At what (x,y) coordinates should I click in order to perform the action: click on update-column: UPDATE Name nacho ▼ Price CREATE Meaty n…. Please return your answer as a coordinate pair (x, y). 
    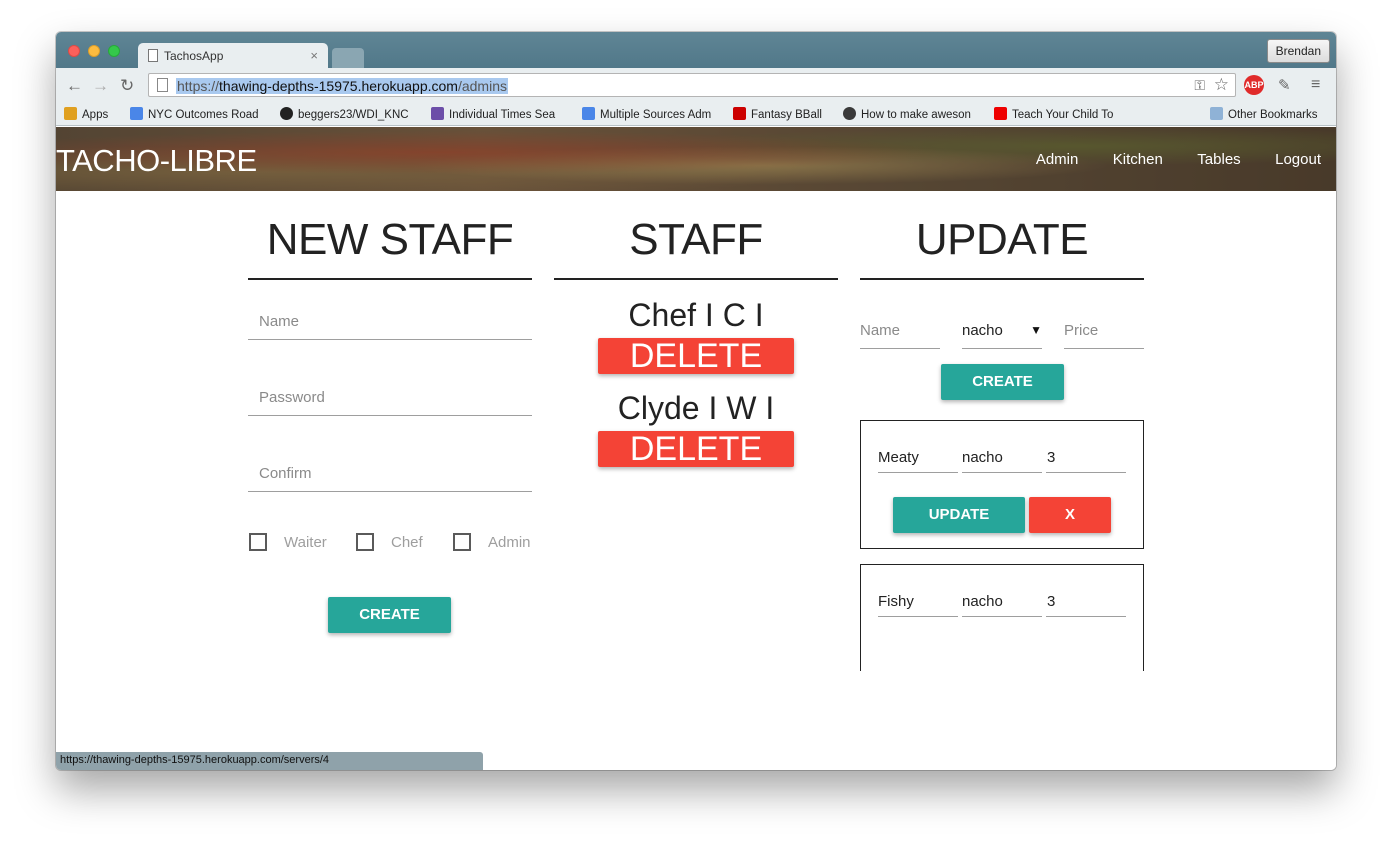
    Looking at the image, I should click on (1002, 431).